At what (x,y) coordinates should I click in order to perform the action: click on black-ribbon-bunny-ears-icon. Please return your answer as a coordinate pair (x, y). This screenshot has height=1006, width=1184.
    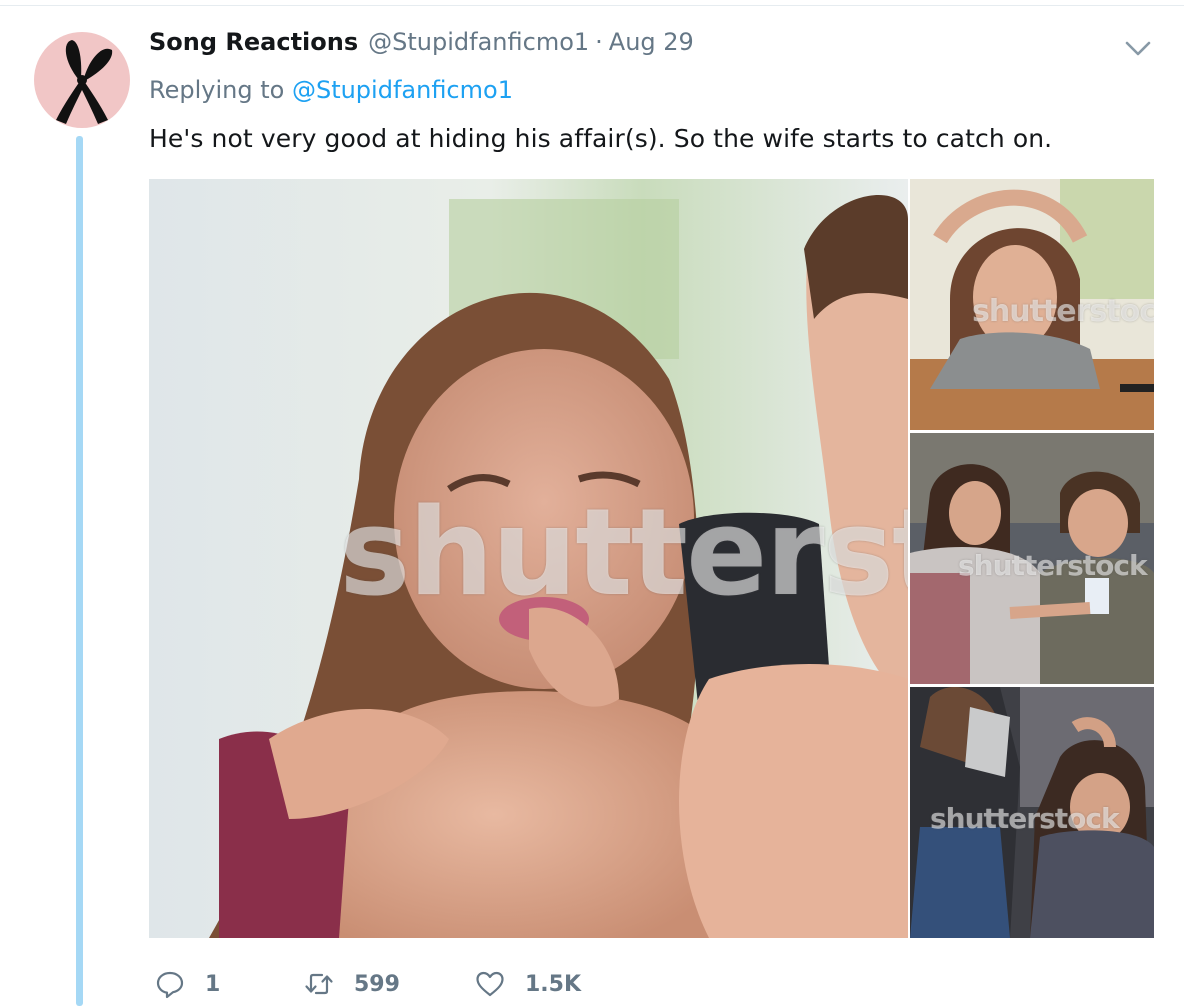
    Looking at the image, I should click on (84, 82).